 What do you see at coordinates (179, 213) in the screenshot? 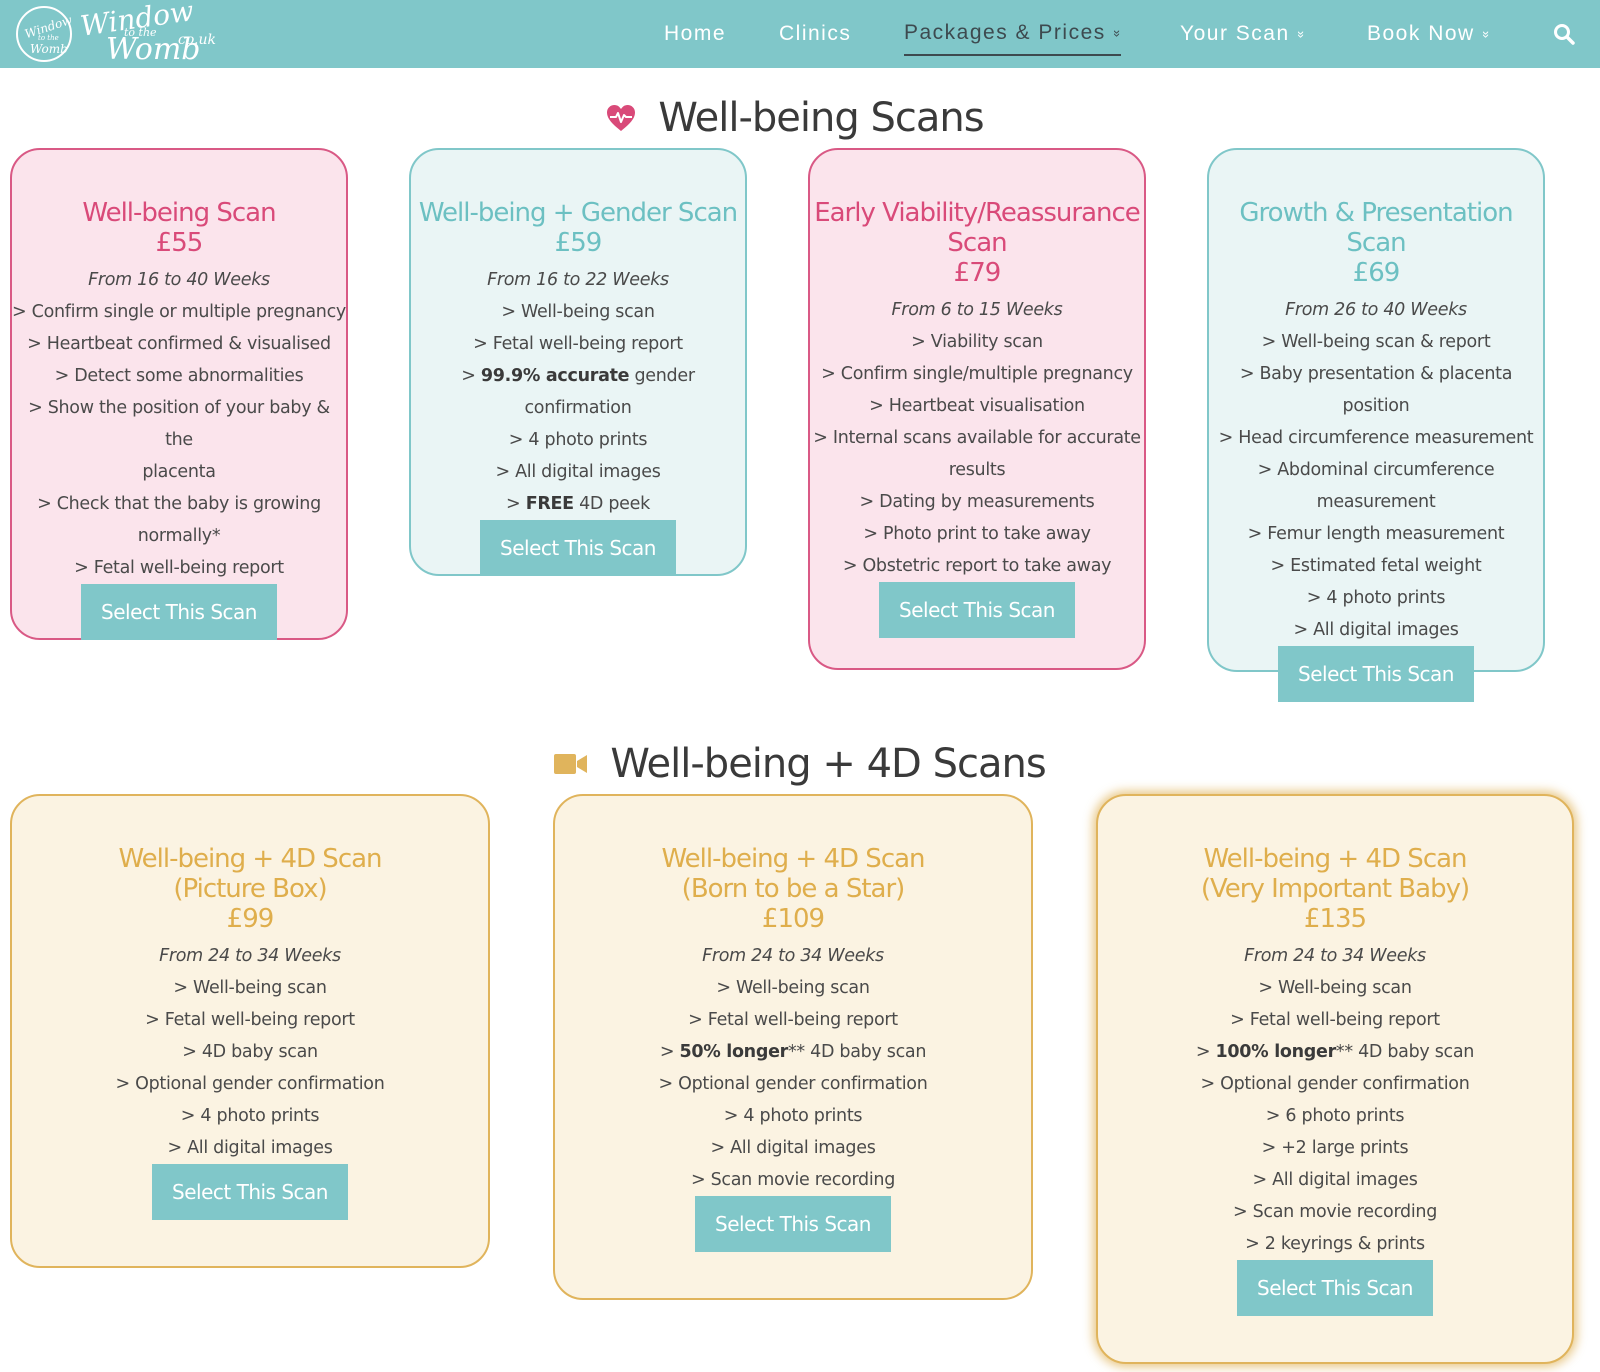
I see `card-title: Well-being Scan` at bounding box center [179, 213].